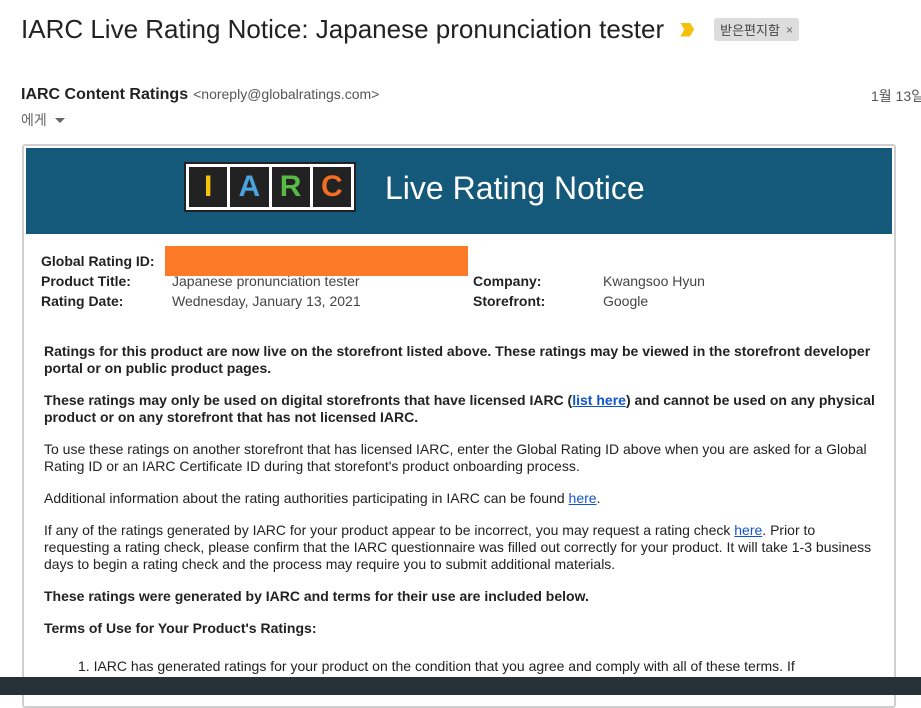 Image resolution: width=921 pixels, height=708 pixels. I want to click on list-here-link: list here, so click(599, 400).